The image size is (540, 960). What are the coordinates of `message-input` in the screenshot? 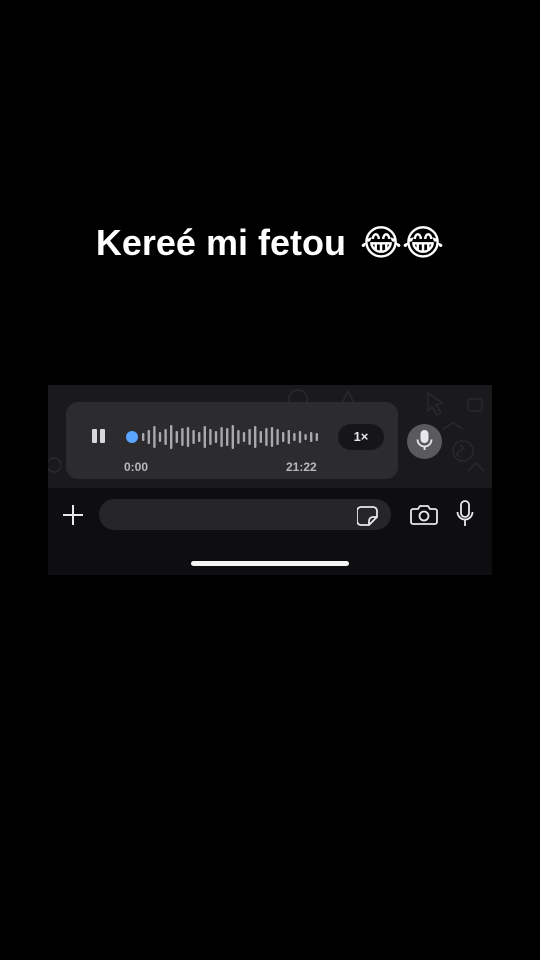 It's located at (245, 514).